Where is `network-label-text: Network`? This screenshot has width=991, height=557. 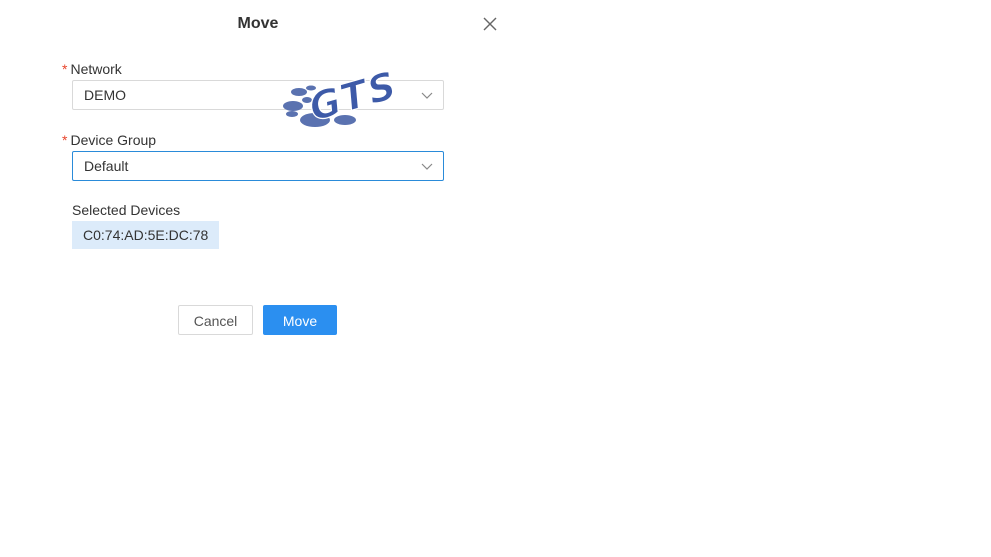 network-label-text: Network is located at coordinates (96, 69).